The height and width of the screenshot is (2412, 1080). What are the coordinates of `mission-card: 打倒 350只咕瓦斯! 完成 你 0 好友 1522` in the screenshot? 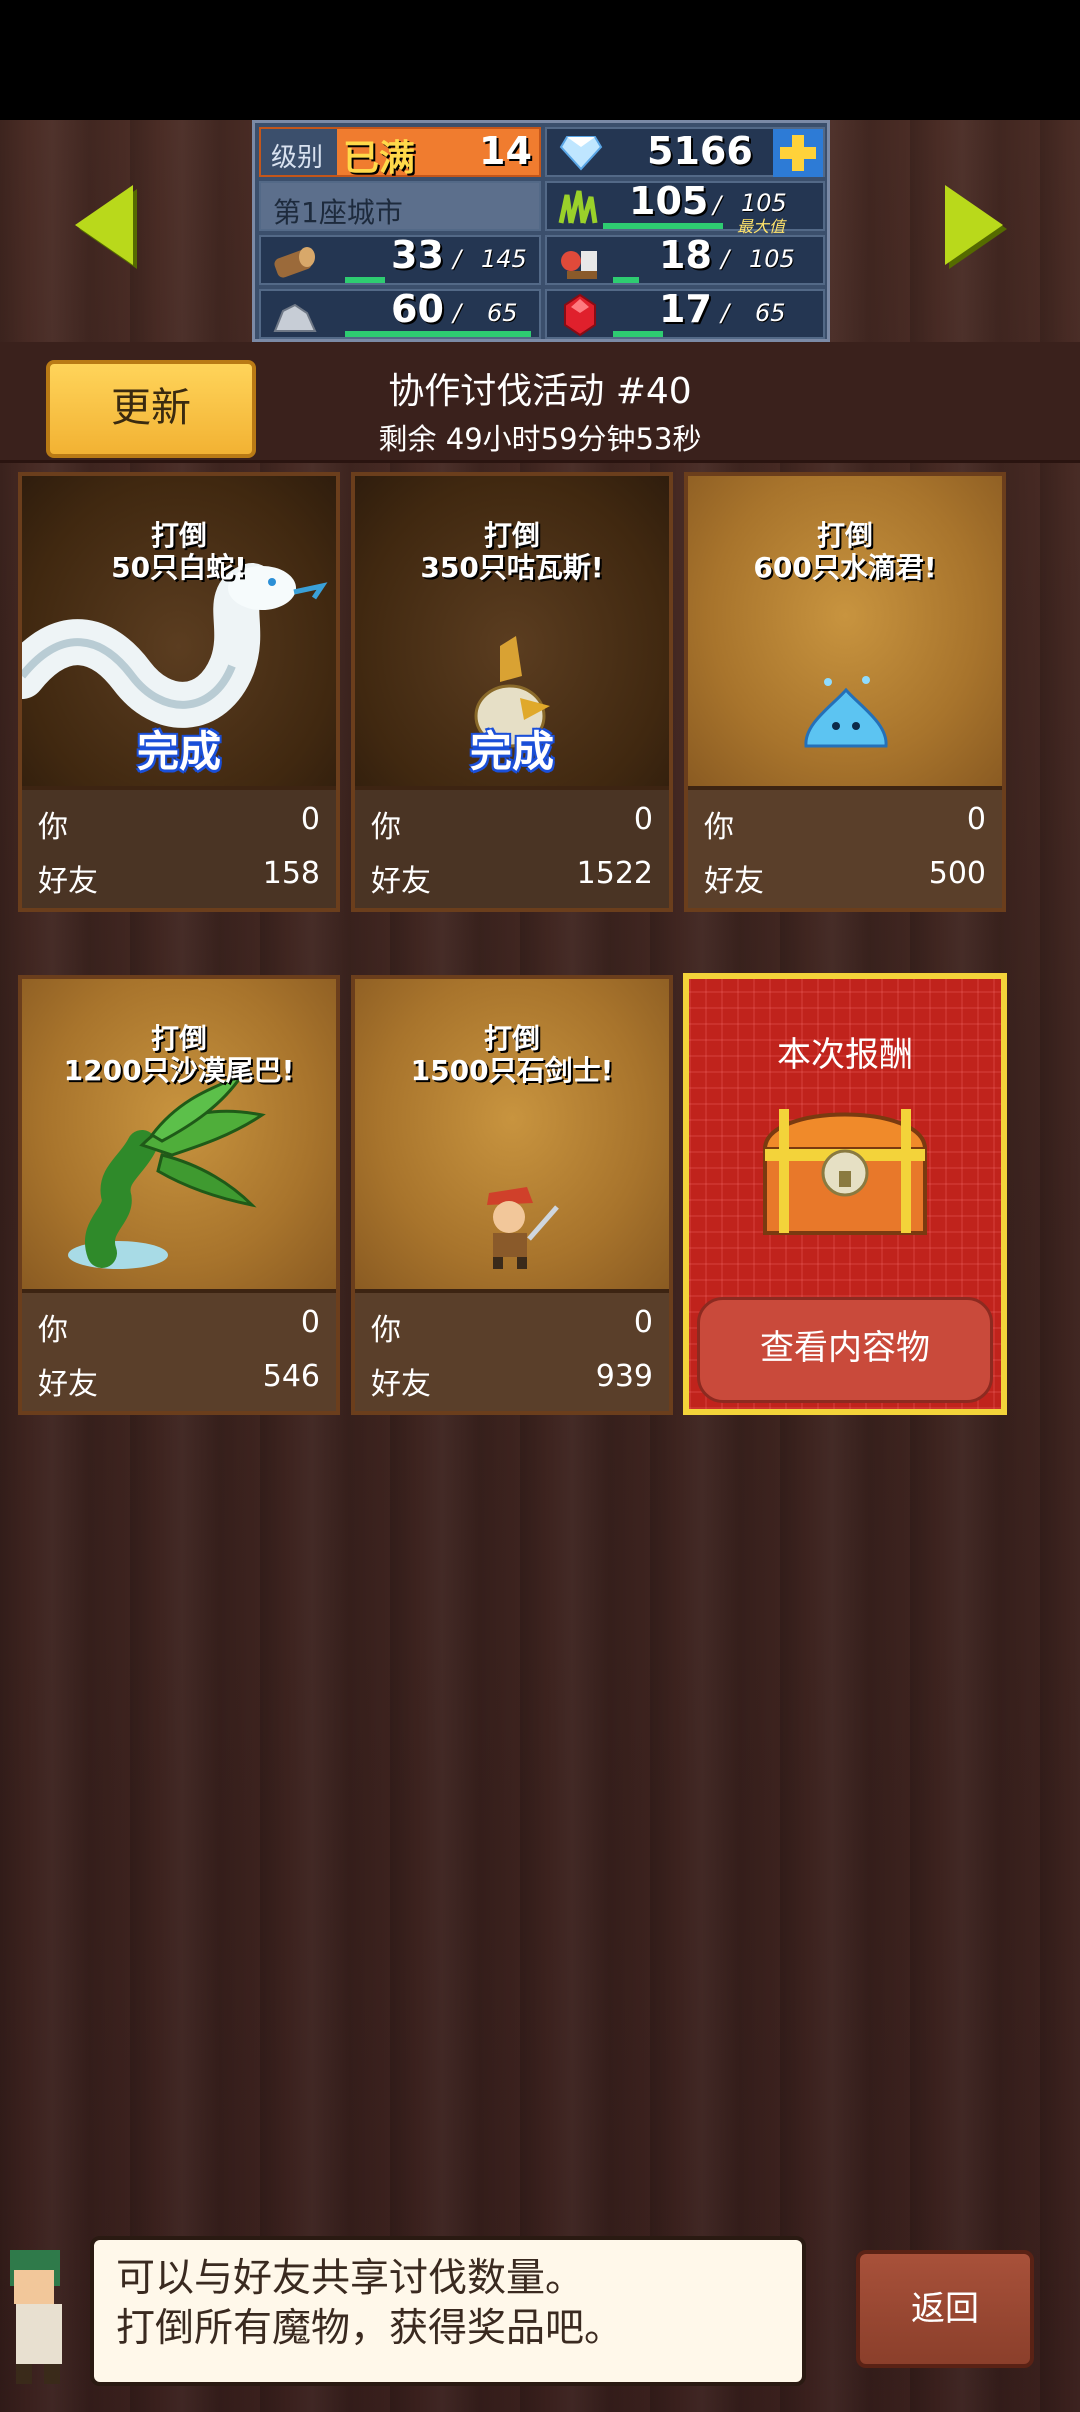 It's located at (512, 692).